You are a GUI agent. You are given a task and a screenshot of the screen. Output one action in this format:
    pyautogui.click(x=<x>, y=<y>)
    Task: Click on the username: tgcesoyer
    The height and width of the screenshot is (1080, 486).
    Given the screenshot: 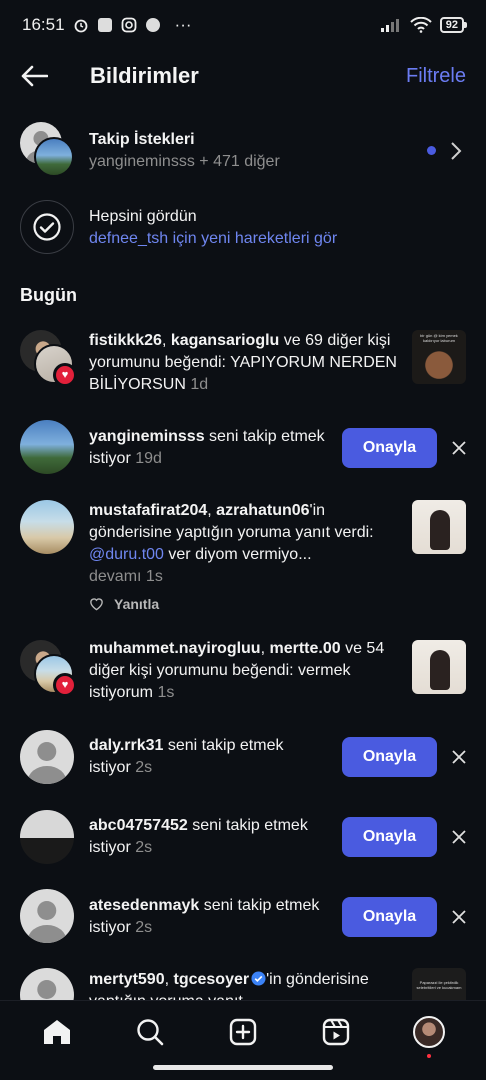 What is the action you would take?
    pyautogui.click(x=212, y=979)
    